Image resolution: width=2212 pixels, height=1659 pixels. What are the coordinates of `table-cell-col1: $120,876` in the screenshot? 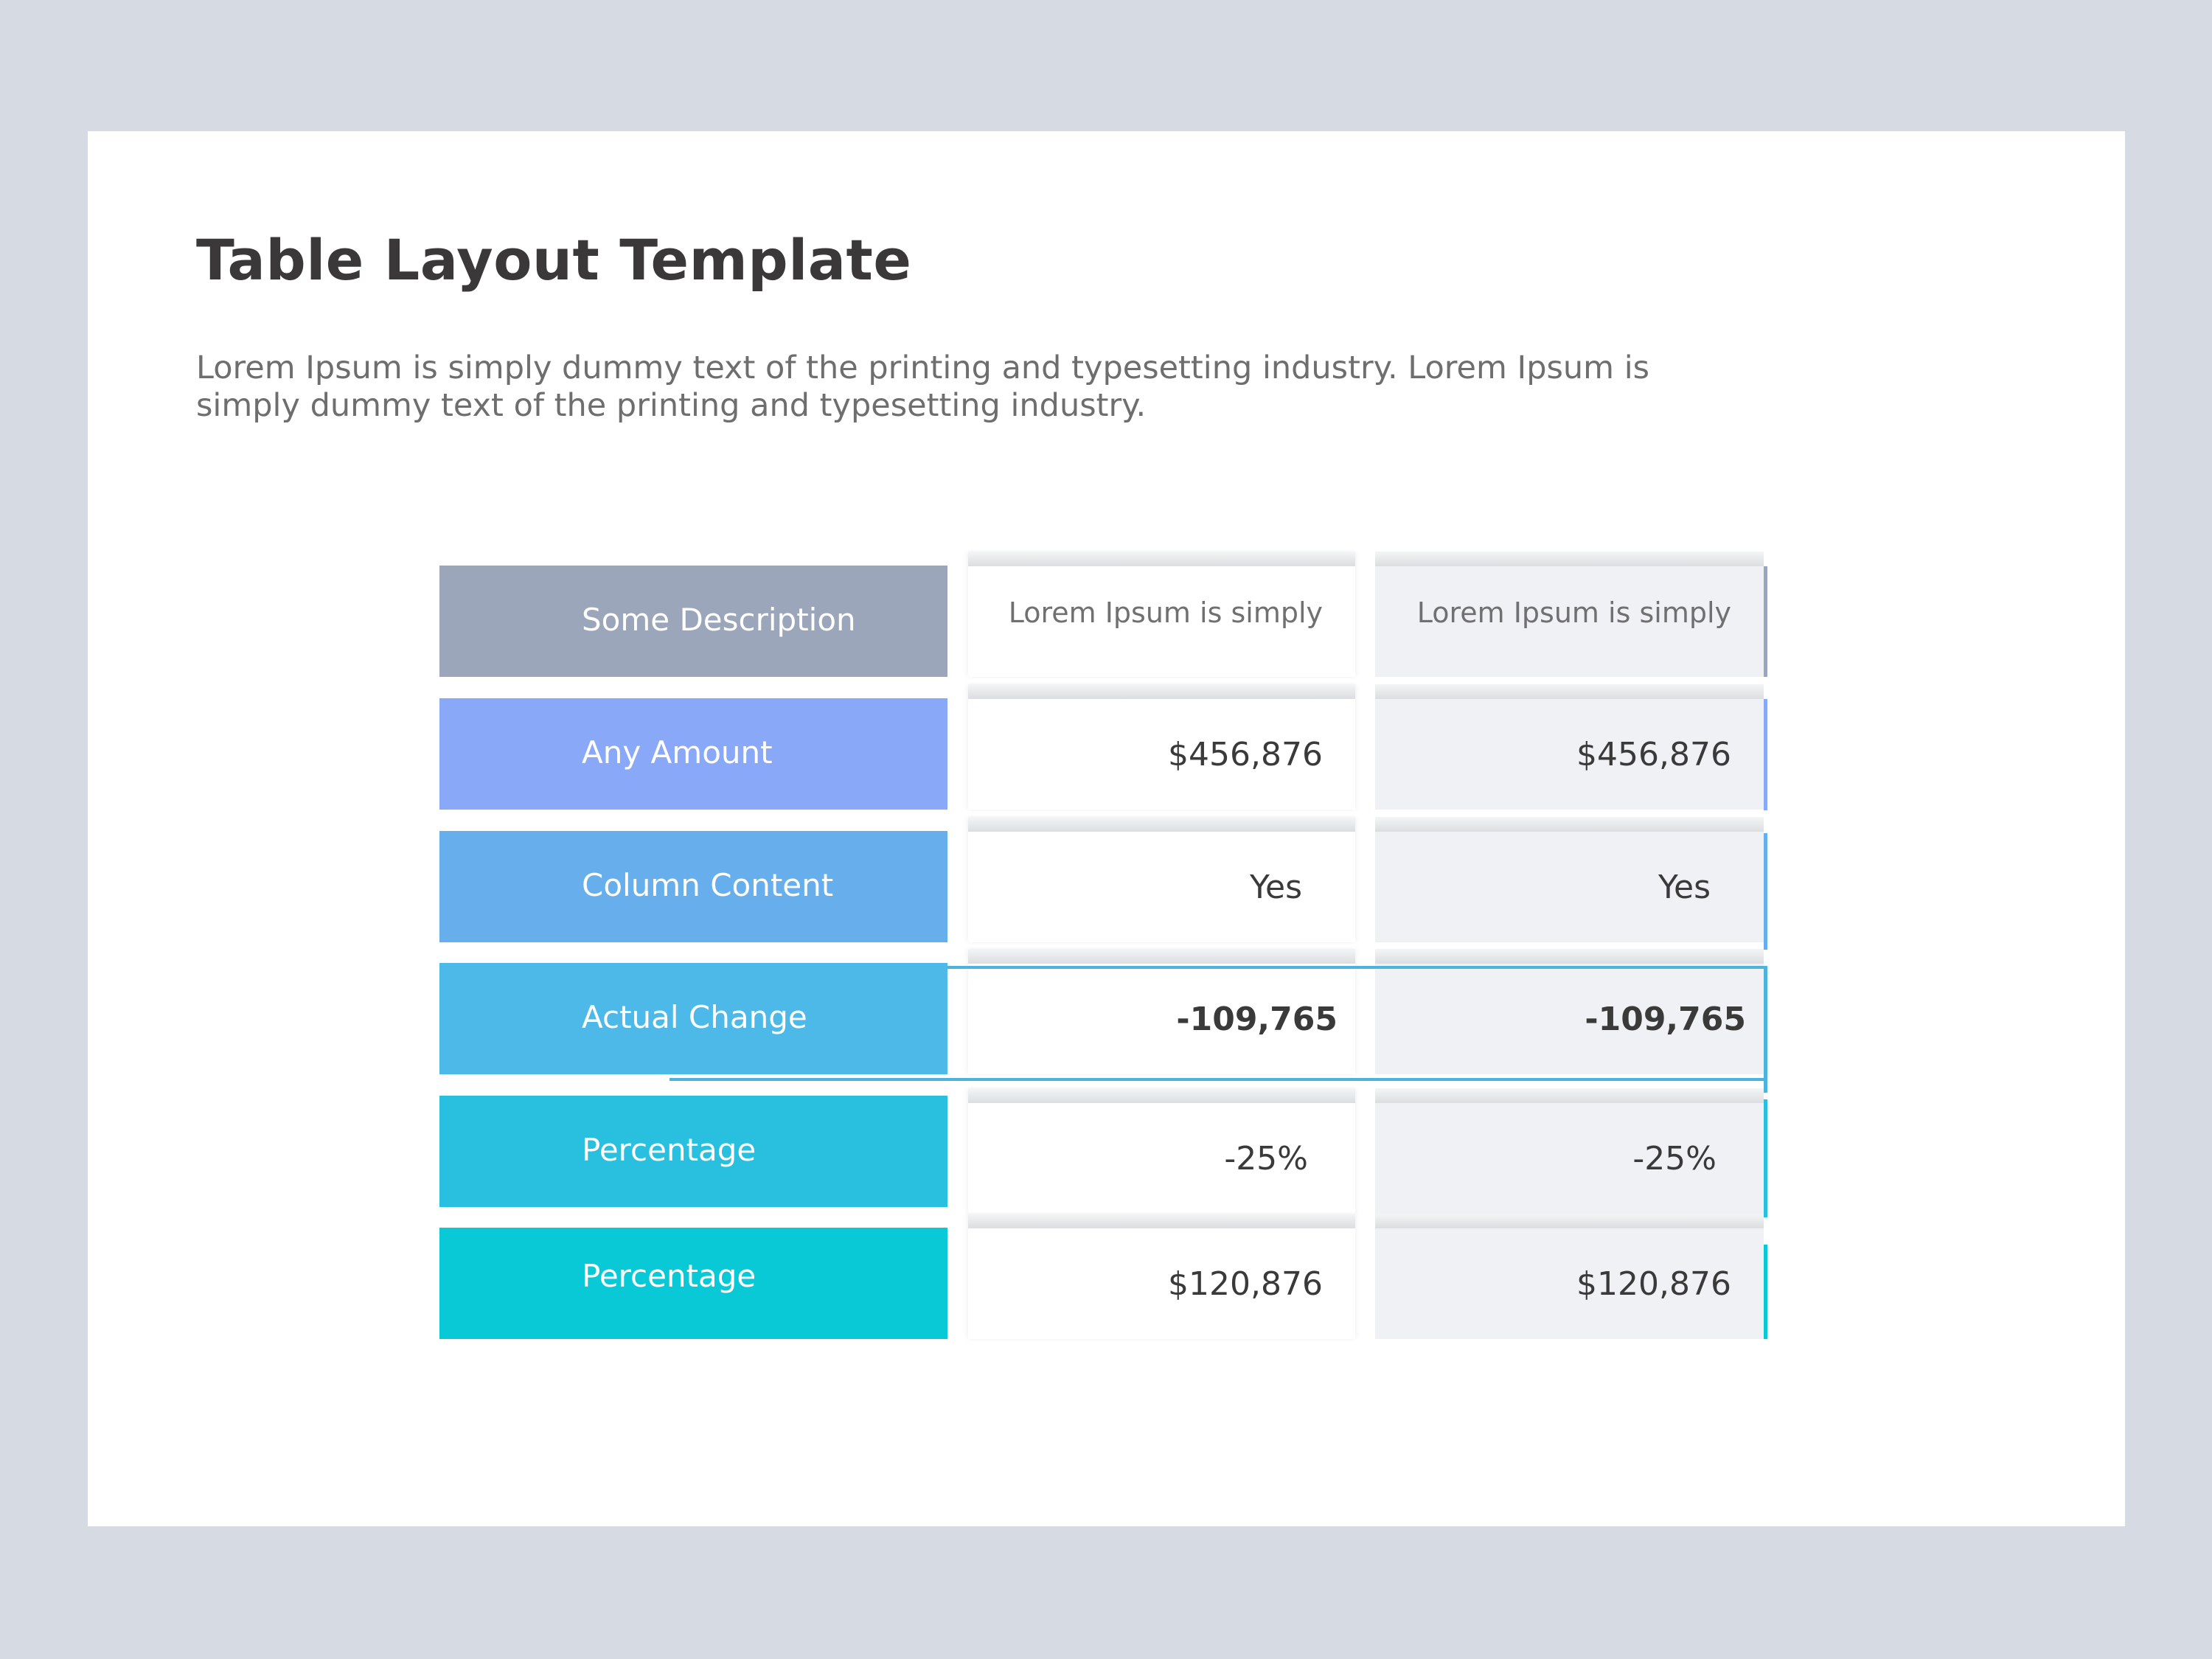 It's located at (1161, 1276).